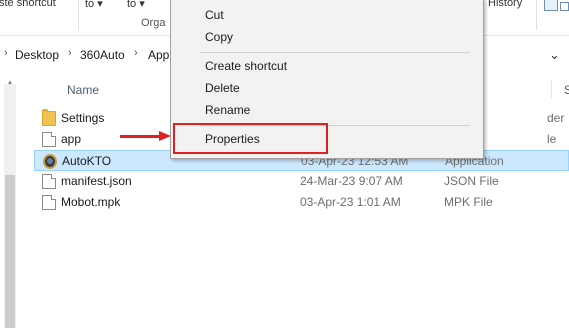 This screenshot has height=328, width=569. Describe the element at coordinates (214, 15) in the screenshot. I see `menu-item-label: Cut` at that location.